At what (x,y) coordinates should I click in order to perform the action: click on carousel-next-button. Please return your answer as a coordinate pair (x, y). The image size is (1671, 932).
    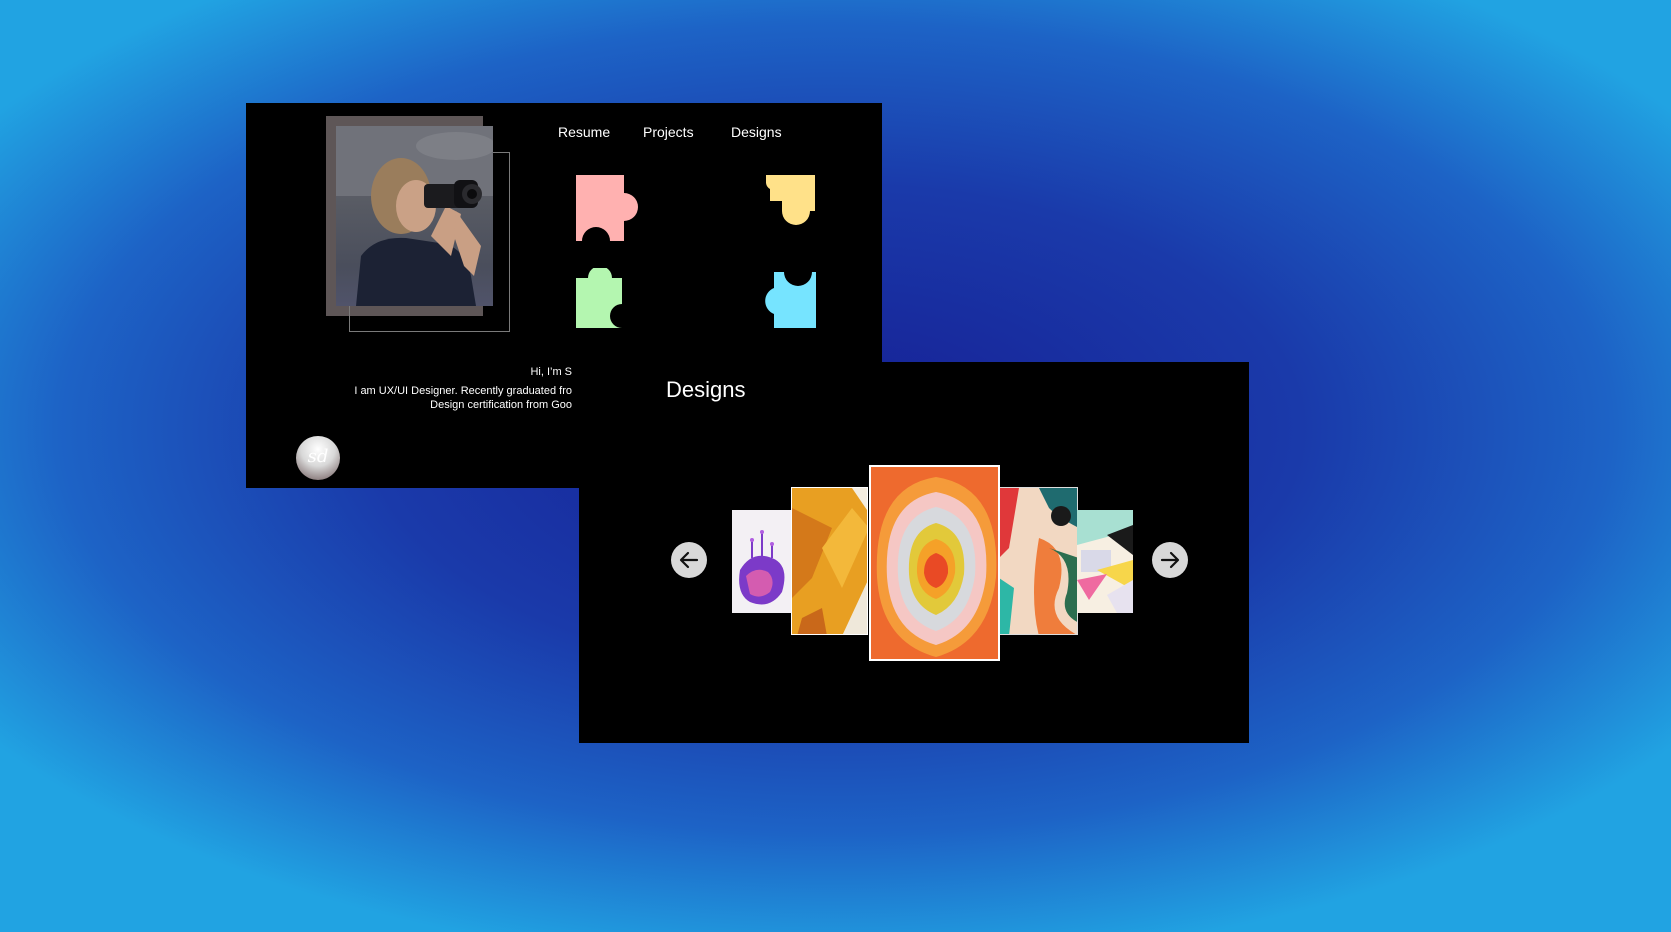
    Looking at the image, I should click on (1170, 560).